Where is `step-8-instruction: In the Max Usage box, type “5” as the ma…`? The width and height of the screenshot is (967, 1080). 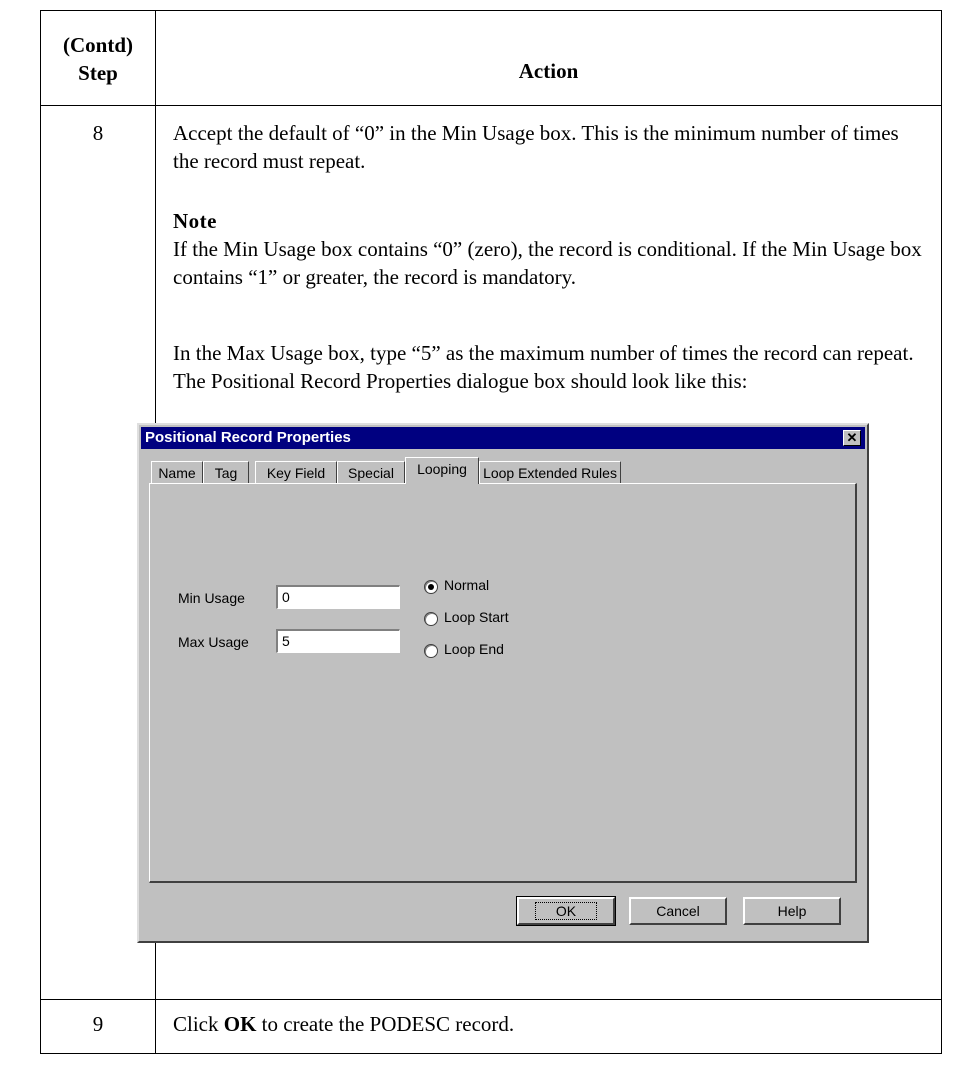
step-8-instruction: In the Max Usage box, type “5” as the ma… is located at coordinates (543, 367).